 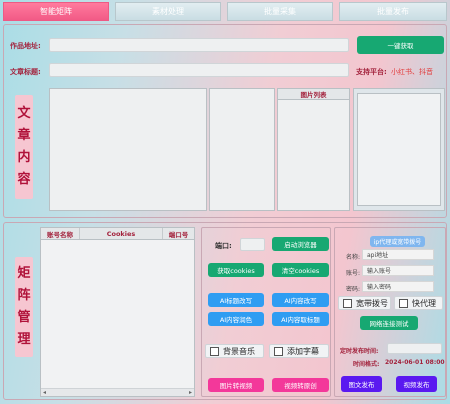 I want to click on proxy-password-input: 输入密码, so click(x=398, y=286).